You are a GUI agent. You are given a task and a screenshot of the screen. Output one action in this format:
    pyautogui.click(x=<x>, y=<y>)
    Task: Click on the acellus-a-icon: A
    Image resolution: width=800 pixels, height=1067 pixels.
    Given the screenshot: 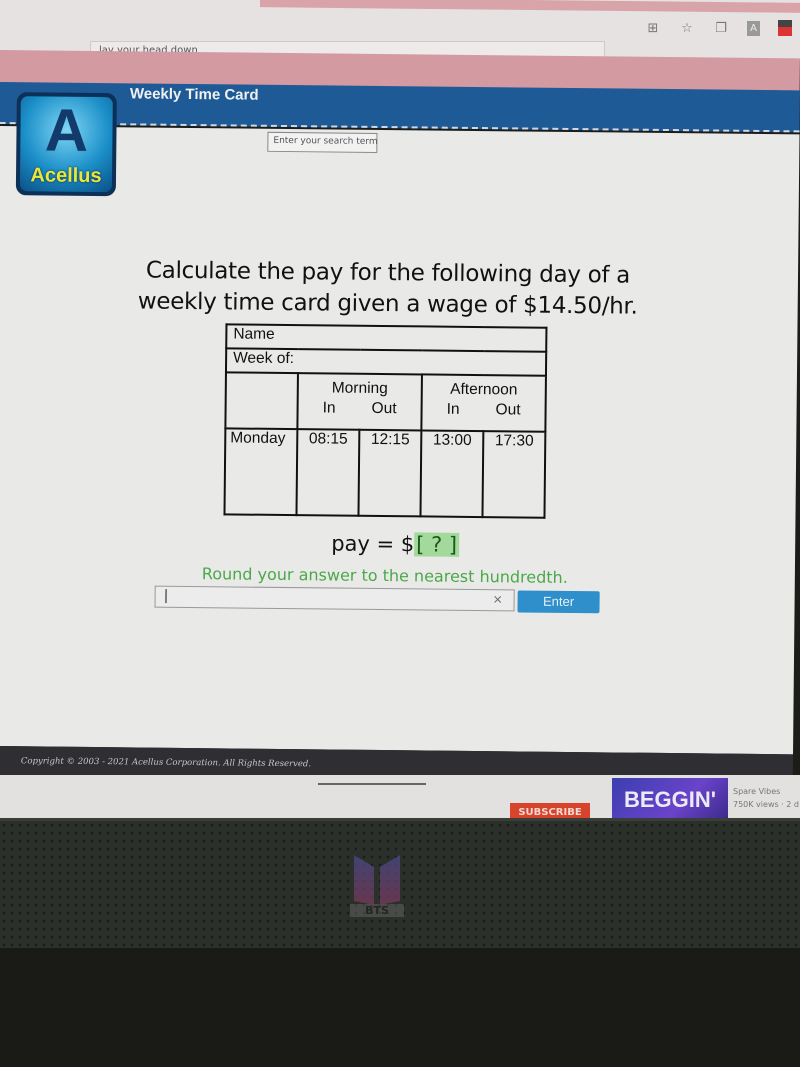 What is the action you would take?
    pyautogui.click(x=66, y=130)
    